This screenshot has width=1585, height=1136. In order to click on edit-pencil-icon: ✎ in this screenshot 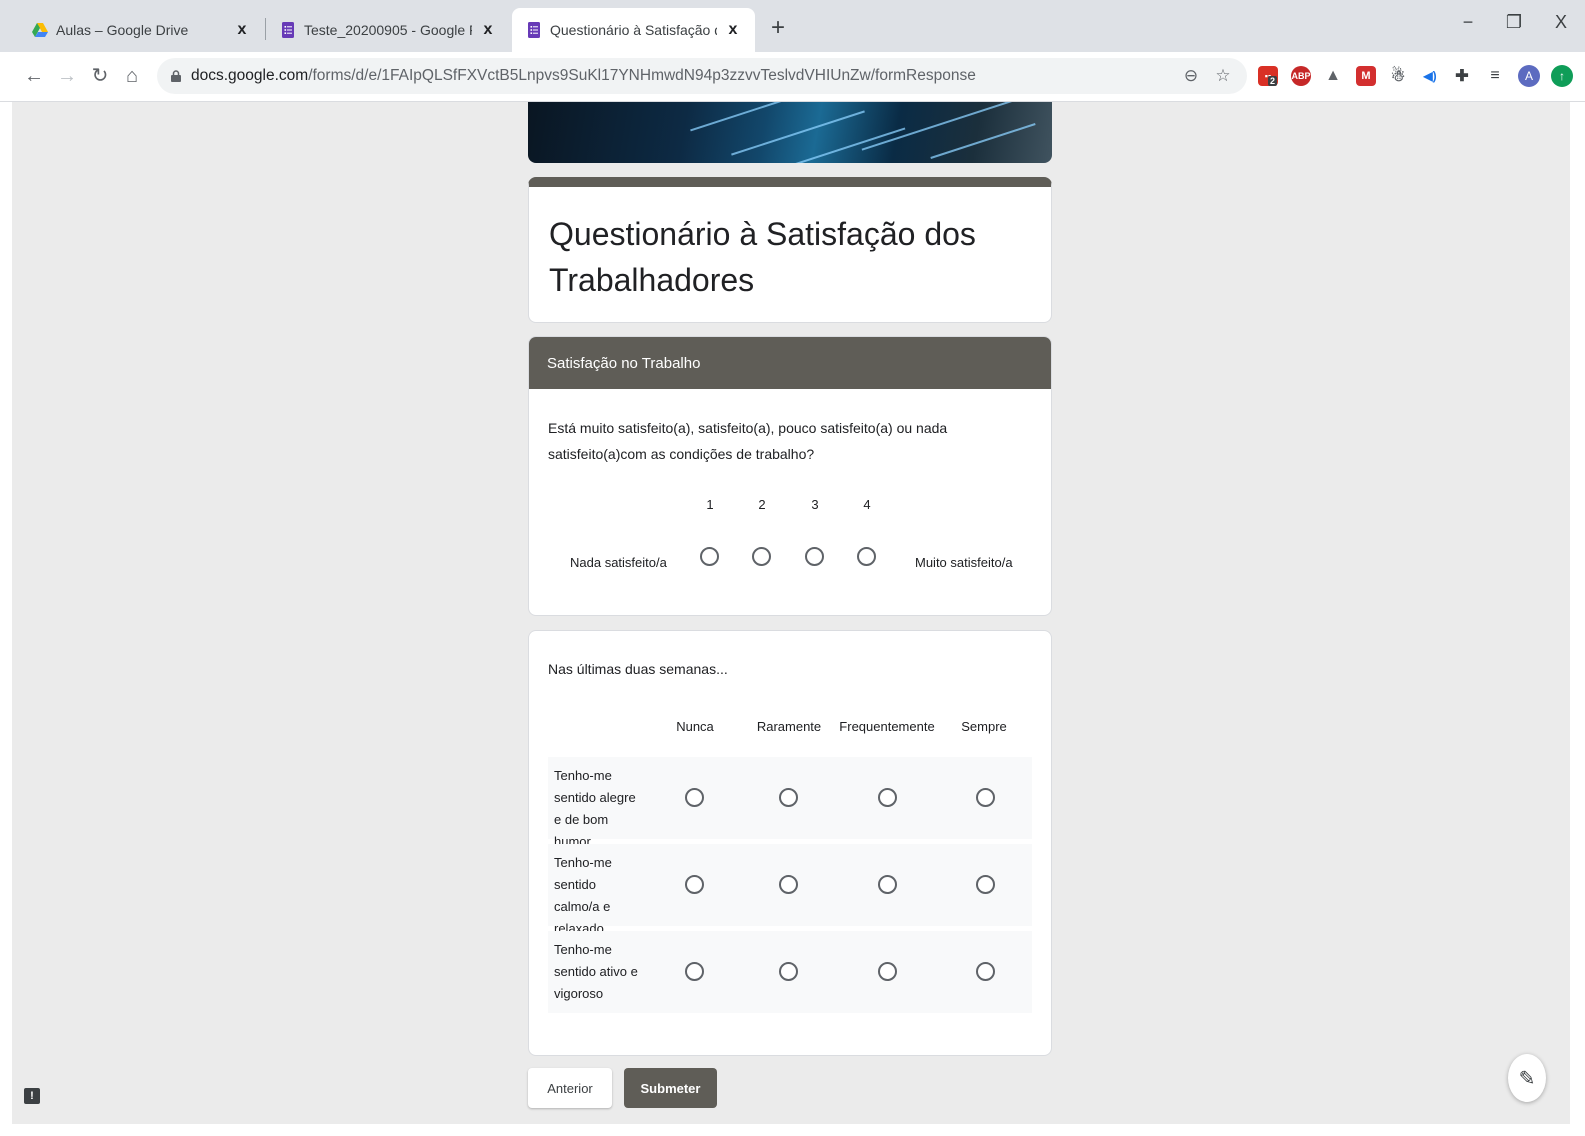, I will do `click(1527, 1078)`.